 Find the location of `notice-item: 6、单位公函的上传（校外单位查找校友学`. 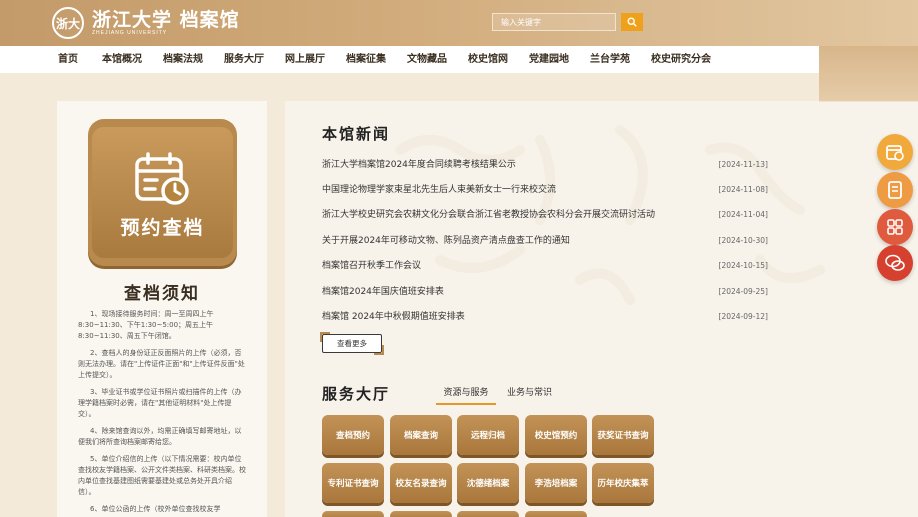

notice-item: 6、单位公函的上传（校外单位查找校友学 is located at coordinates (155, 509).